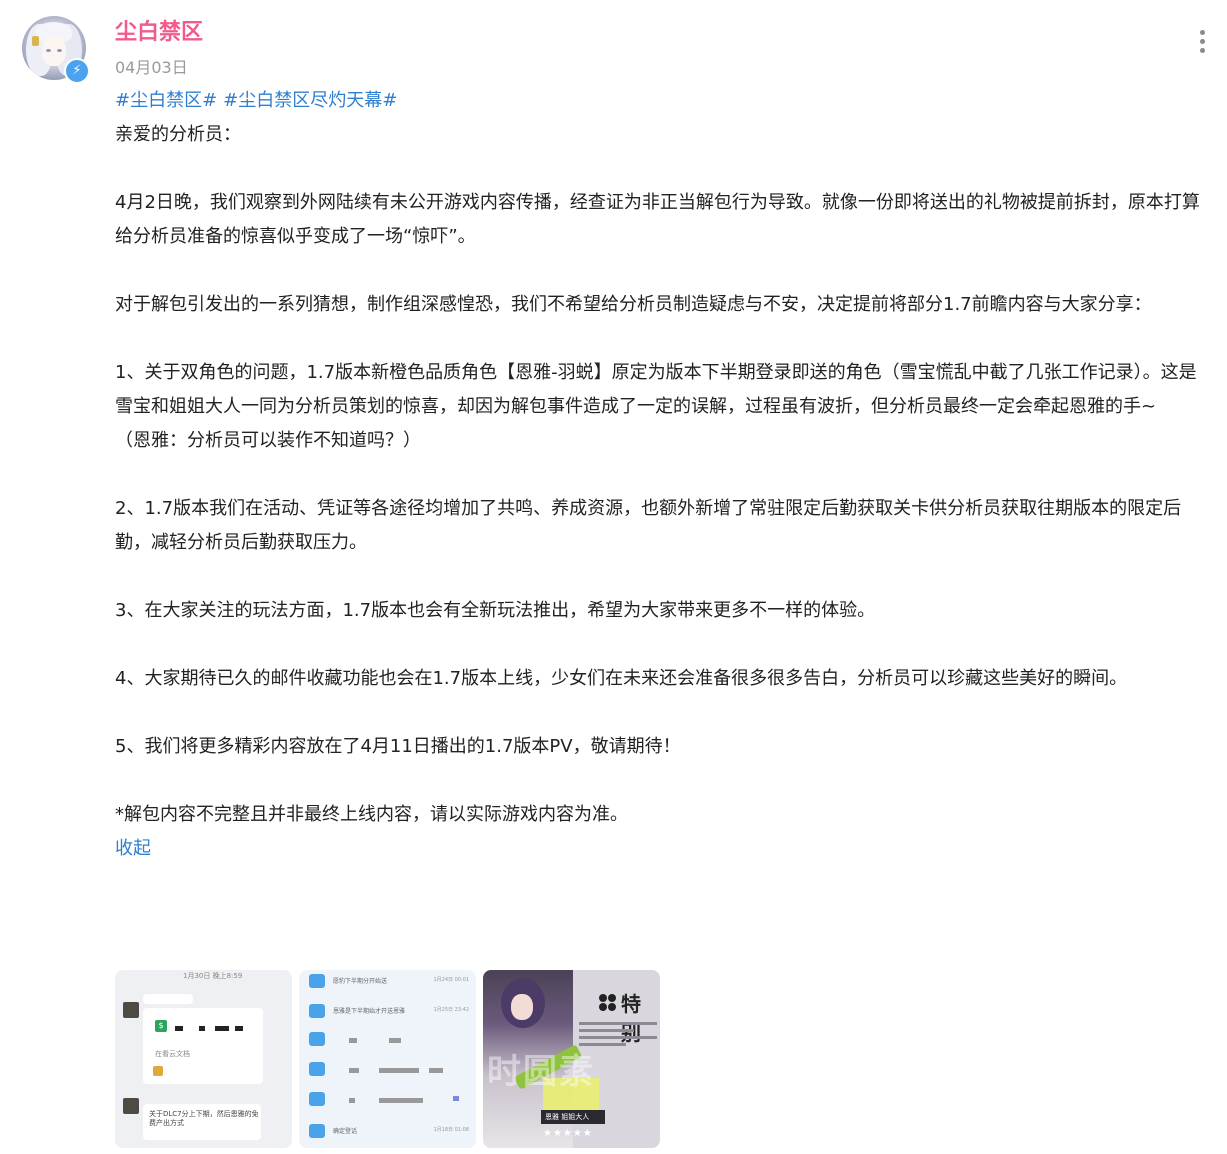  What do you see at coordinates (161, 1026) in the screenshot?
I see `document-icon: $` at bounding box center [161, 1026].